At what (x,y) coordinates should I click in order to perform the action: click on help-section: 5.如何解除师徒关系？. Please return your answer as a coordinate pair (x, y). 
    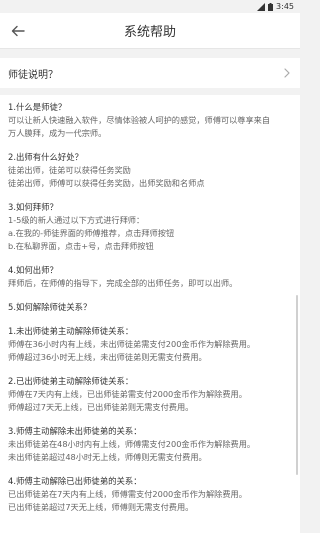
    Looking at the image, I should click on (150, 307).